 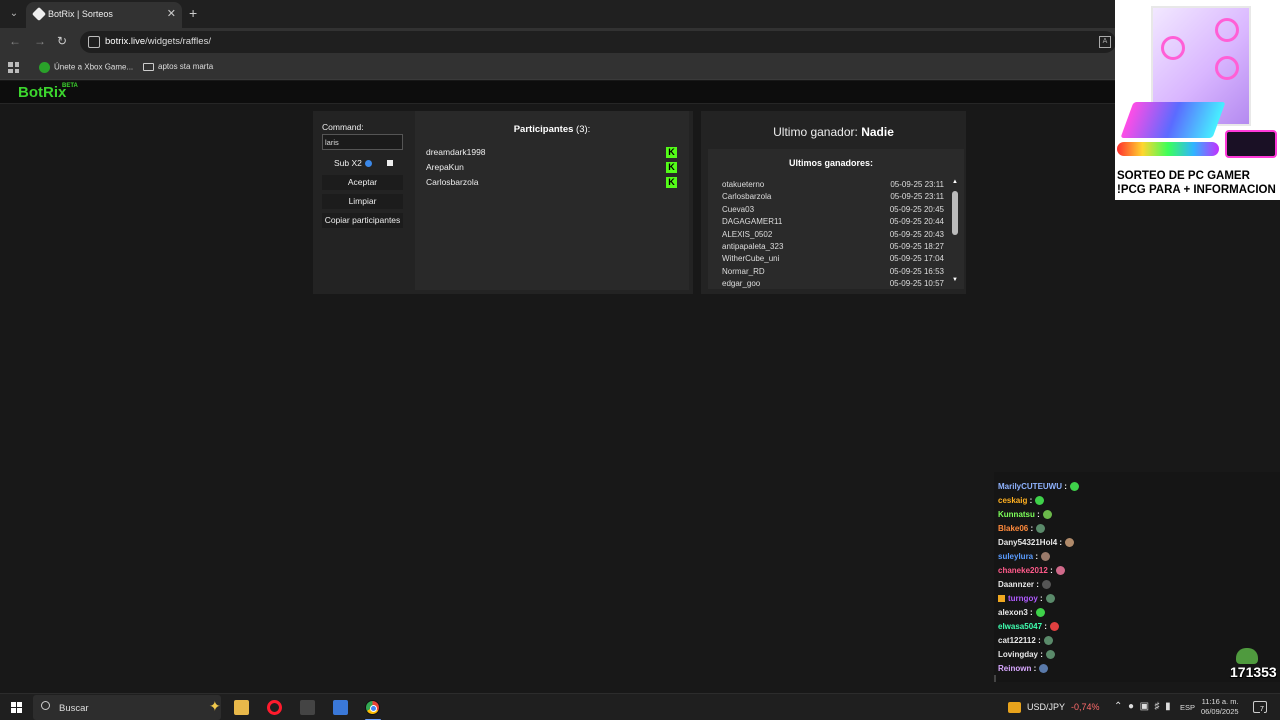 What do you see at coordinates (1030, 486) in the screenshot?
I see `chat-username: MarilyCUTEUWU` at bounding box center [1030, 486].